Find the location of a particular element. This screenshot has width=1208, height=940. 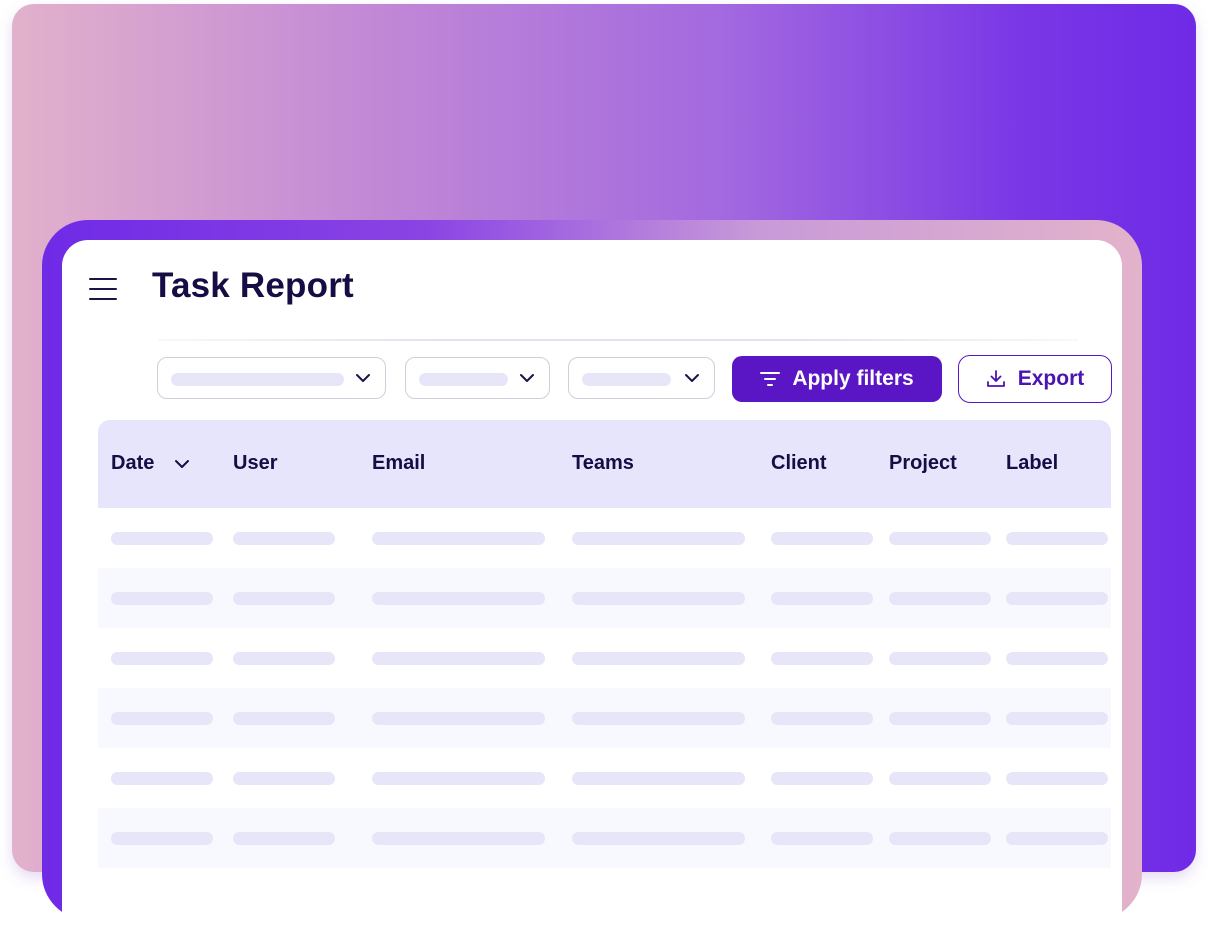

export-label: Export is located at coordinates (1051, 378).